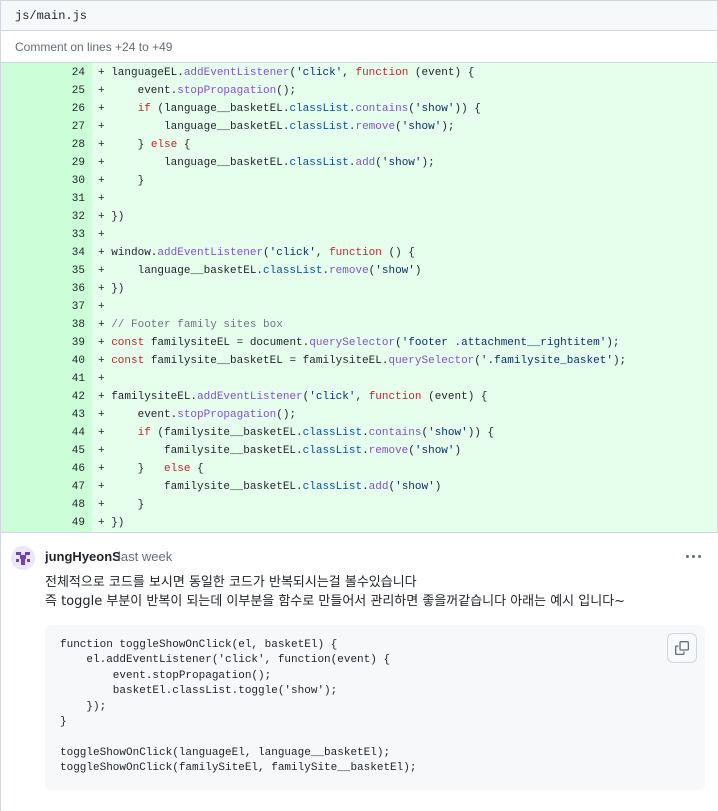  I want to click on diff-line: 32 + }), so click(359, 217).